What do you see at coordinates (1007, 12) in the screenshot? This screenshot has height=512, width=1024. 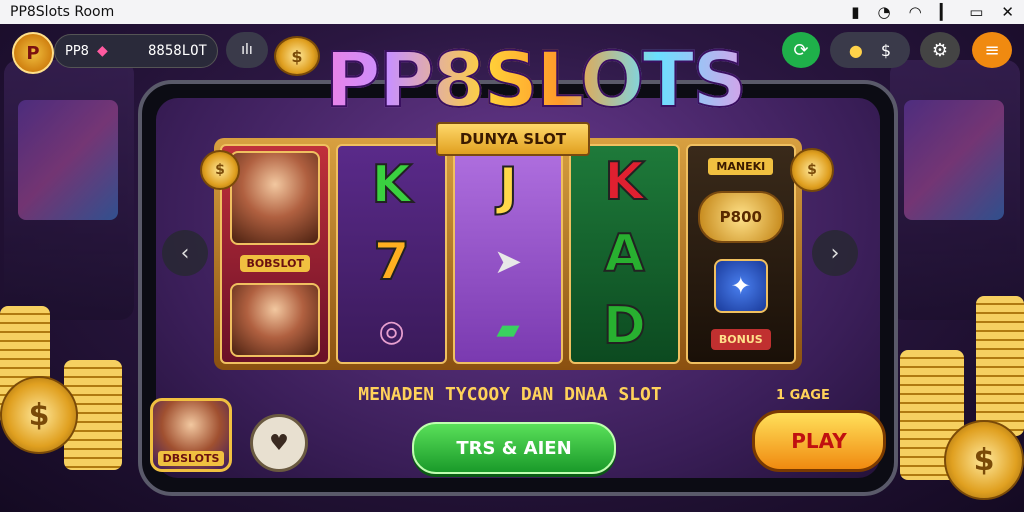 I see `close-icon: ✕` at bounding box center [1007, 12].